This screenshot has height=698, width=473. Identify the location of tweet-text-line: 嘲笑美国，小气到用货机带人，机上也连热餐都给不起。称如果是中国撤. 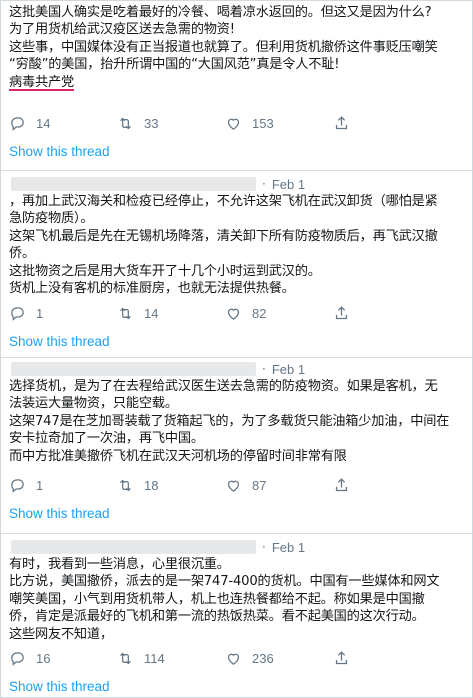
(217, 599).